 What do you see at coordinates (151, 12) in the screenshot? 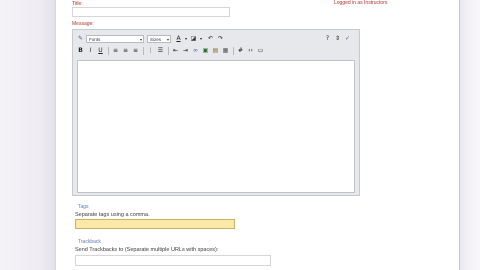
I see `title-input` at bounding box center [151, 12].